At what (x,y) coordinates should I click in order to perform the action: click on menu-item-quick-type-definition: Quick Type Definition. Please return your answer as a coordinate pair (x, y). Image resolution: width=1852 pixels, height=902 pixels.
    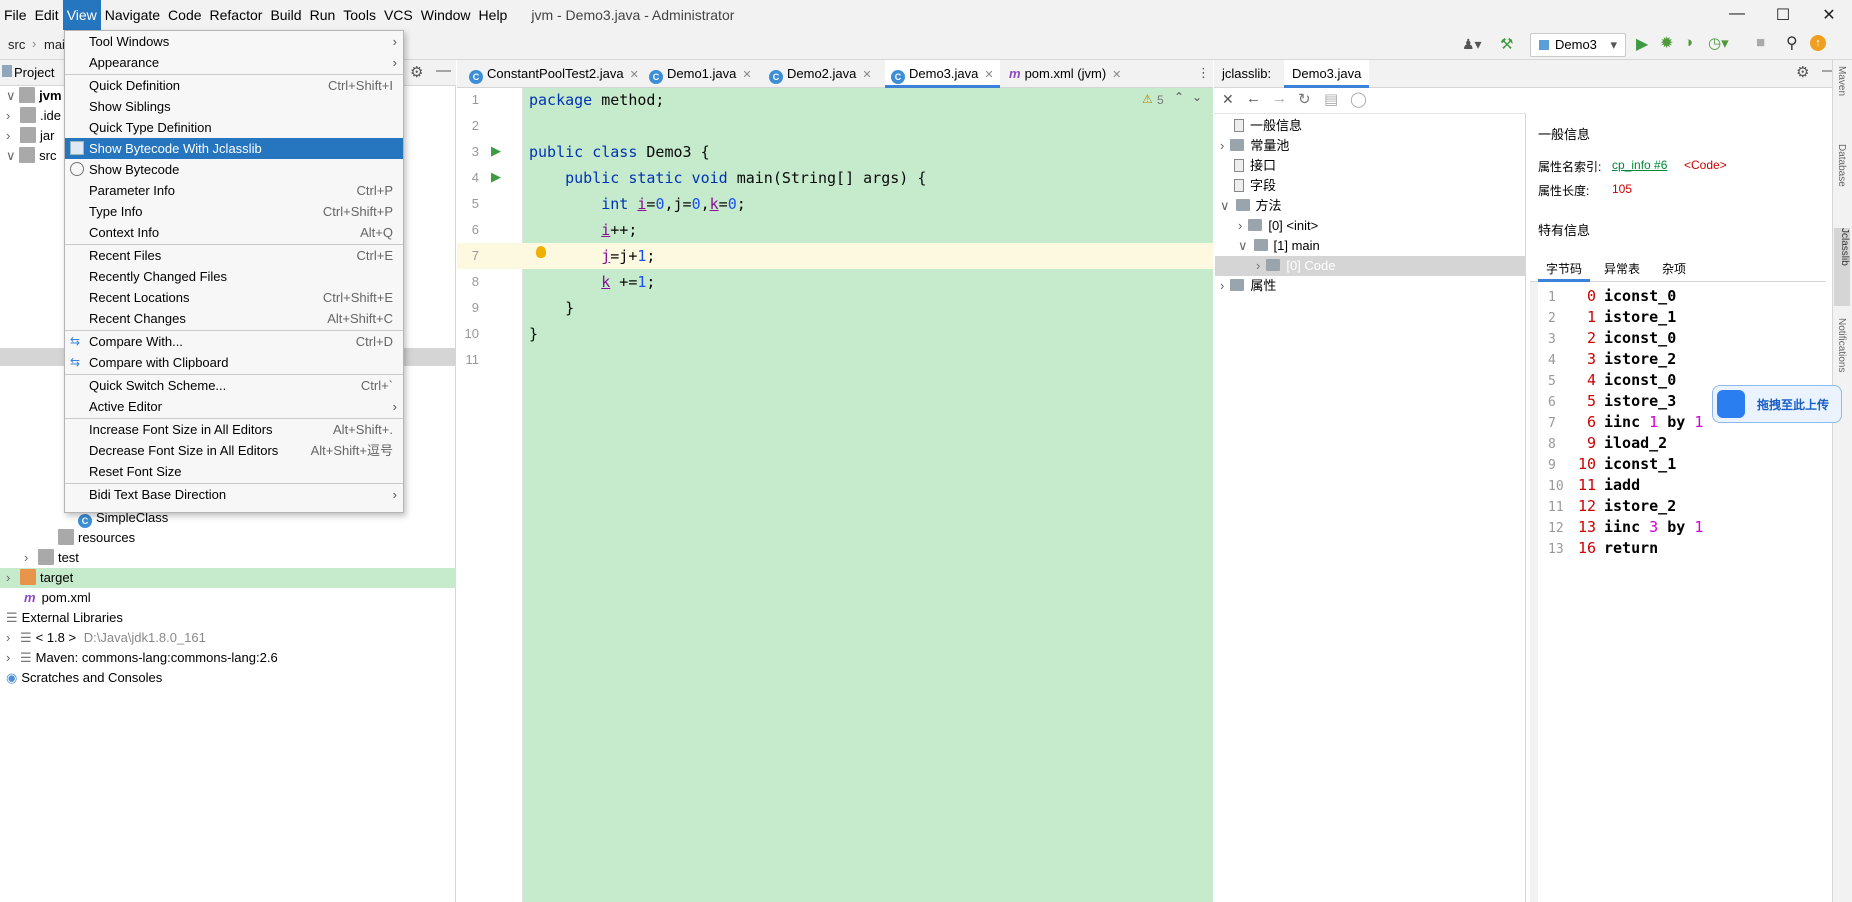
    Looking at the image, I should click on (234, 127).